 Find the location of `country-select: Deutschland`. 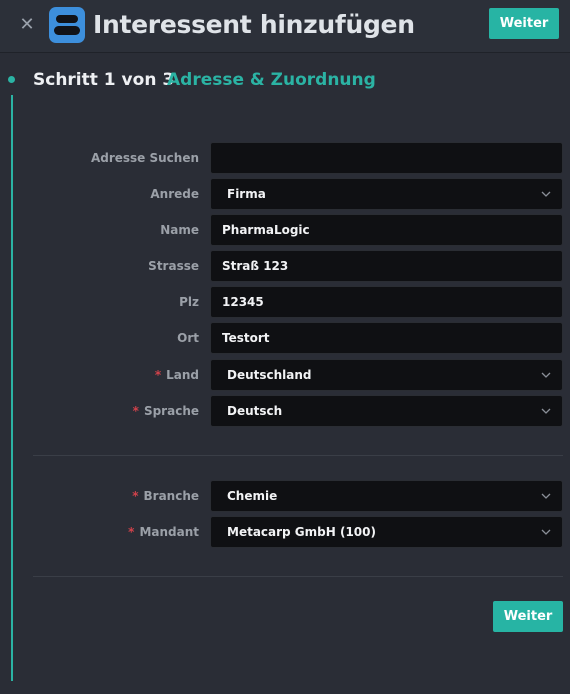

country-select: Deutschland is located at coordinates (386, 375).